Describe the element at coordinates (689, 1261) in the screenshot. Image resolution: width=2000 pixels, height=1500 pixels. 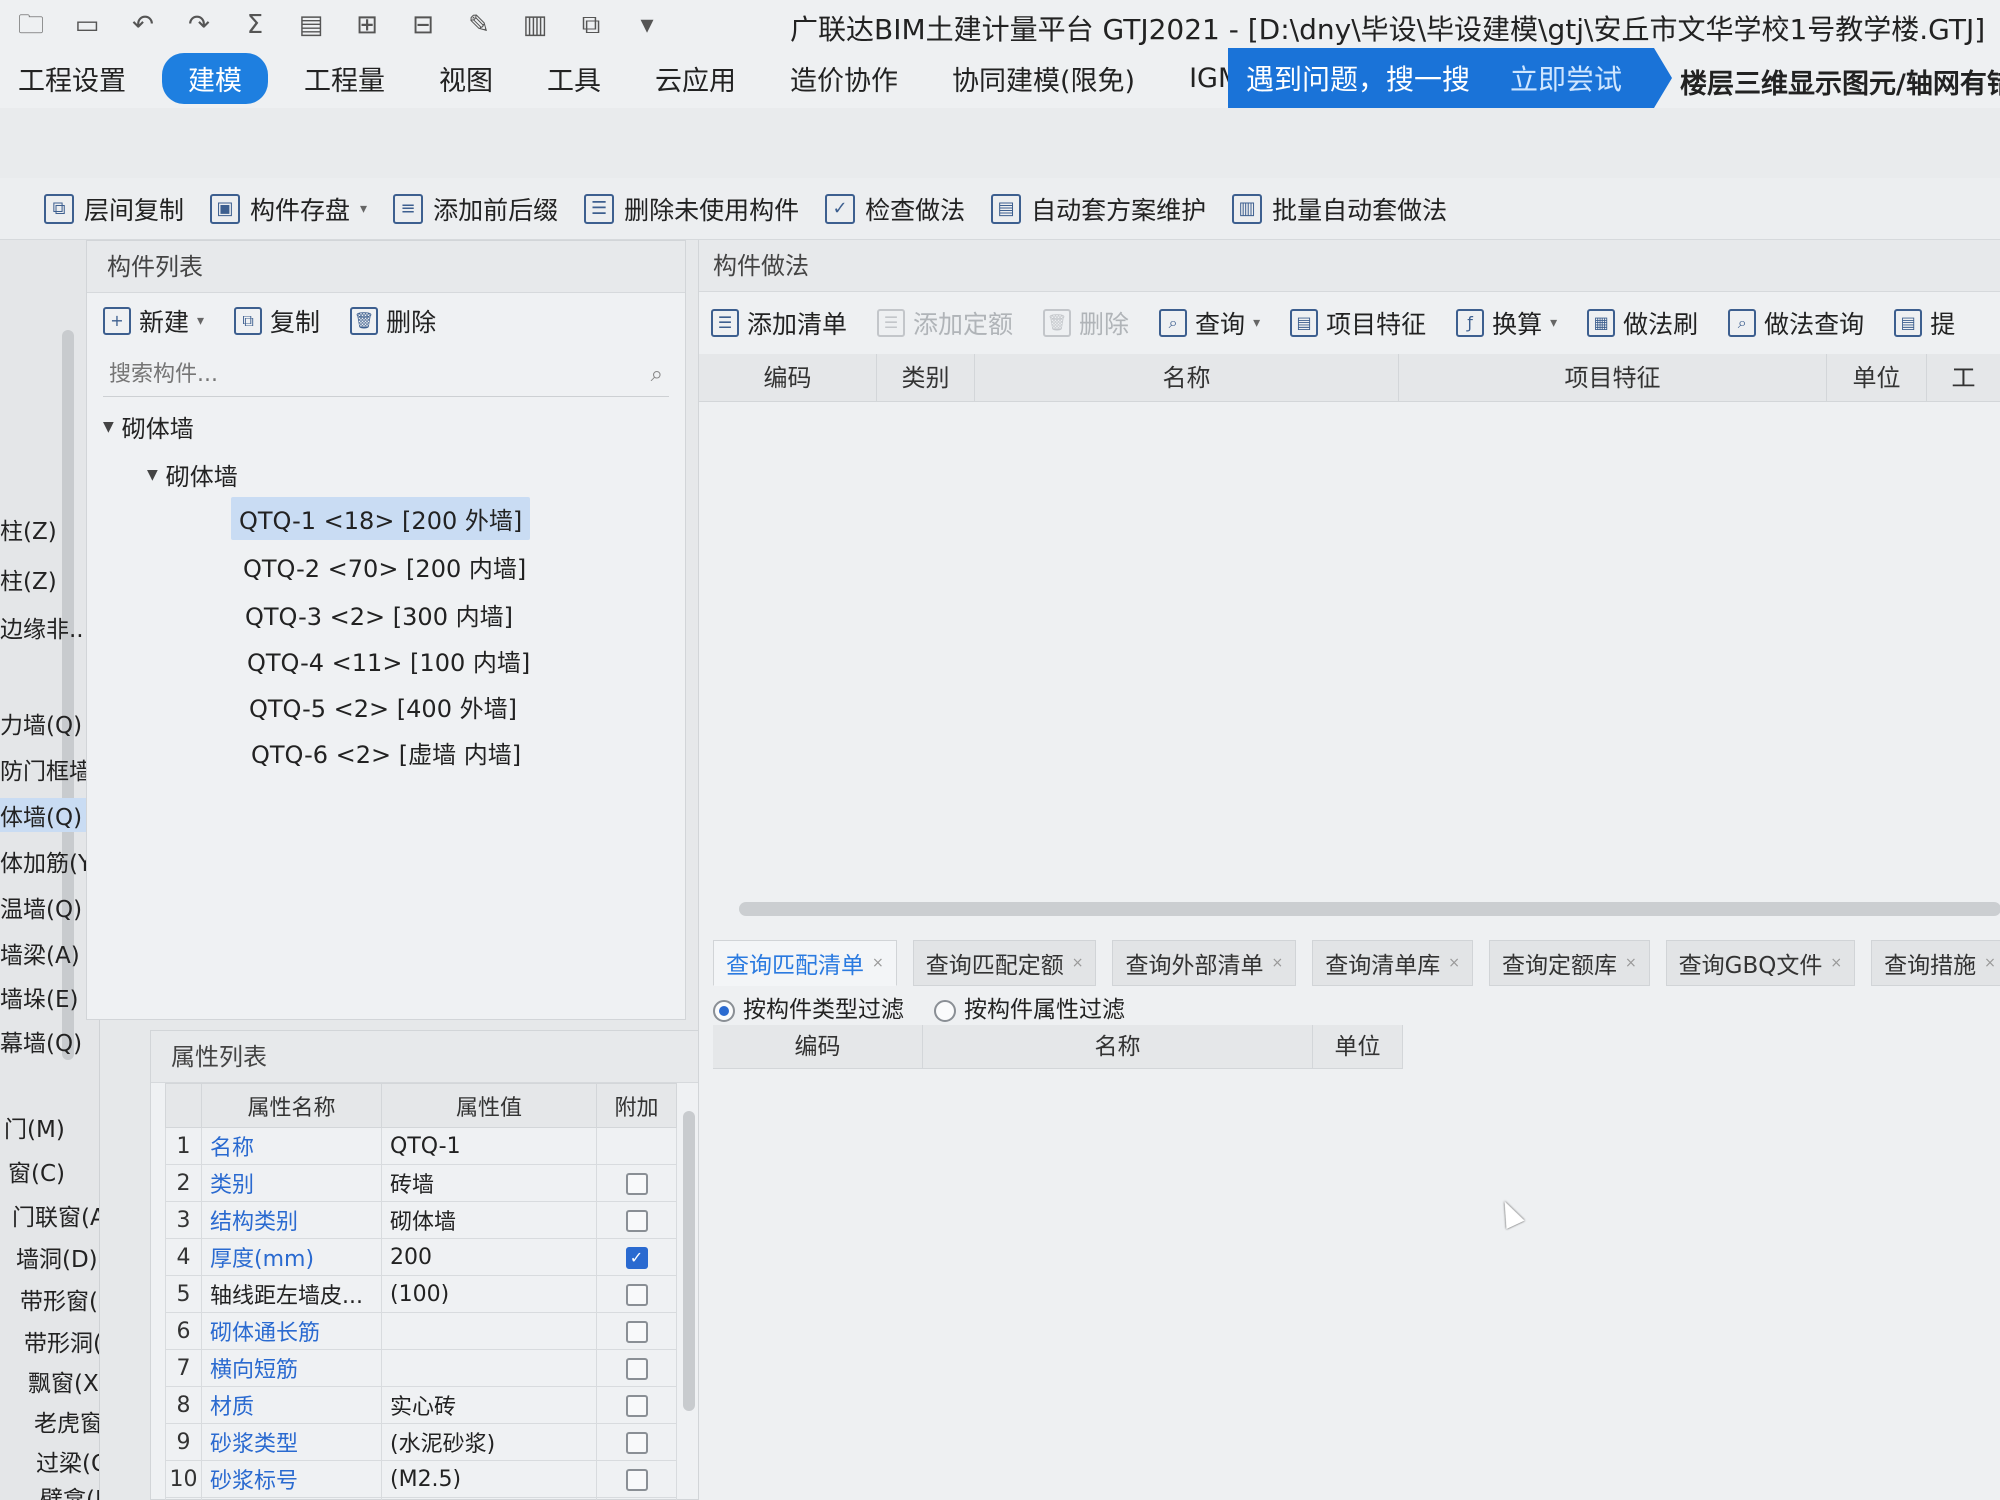
I see `property-scrollbar` at that location.